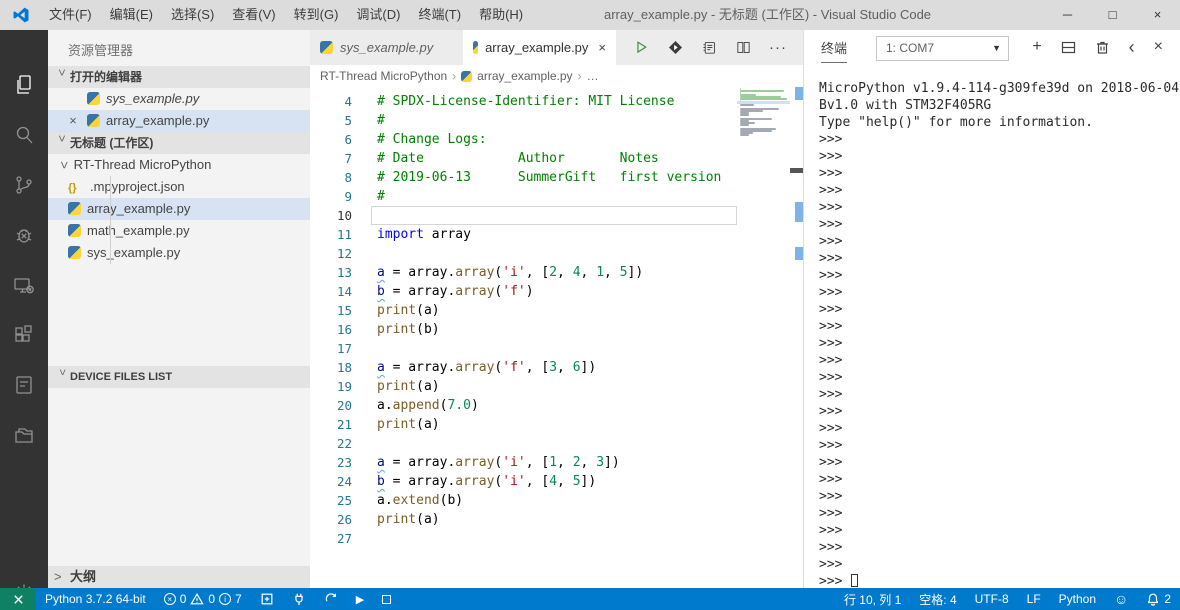 The image size is (1180, 610). Describe the element at coordinates (1153, 599) in the screenshot. I see `bell-icon` at that location.